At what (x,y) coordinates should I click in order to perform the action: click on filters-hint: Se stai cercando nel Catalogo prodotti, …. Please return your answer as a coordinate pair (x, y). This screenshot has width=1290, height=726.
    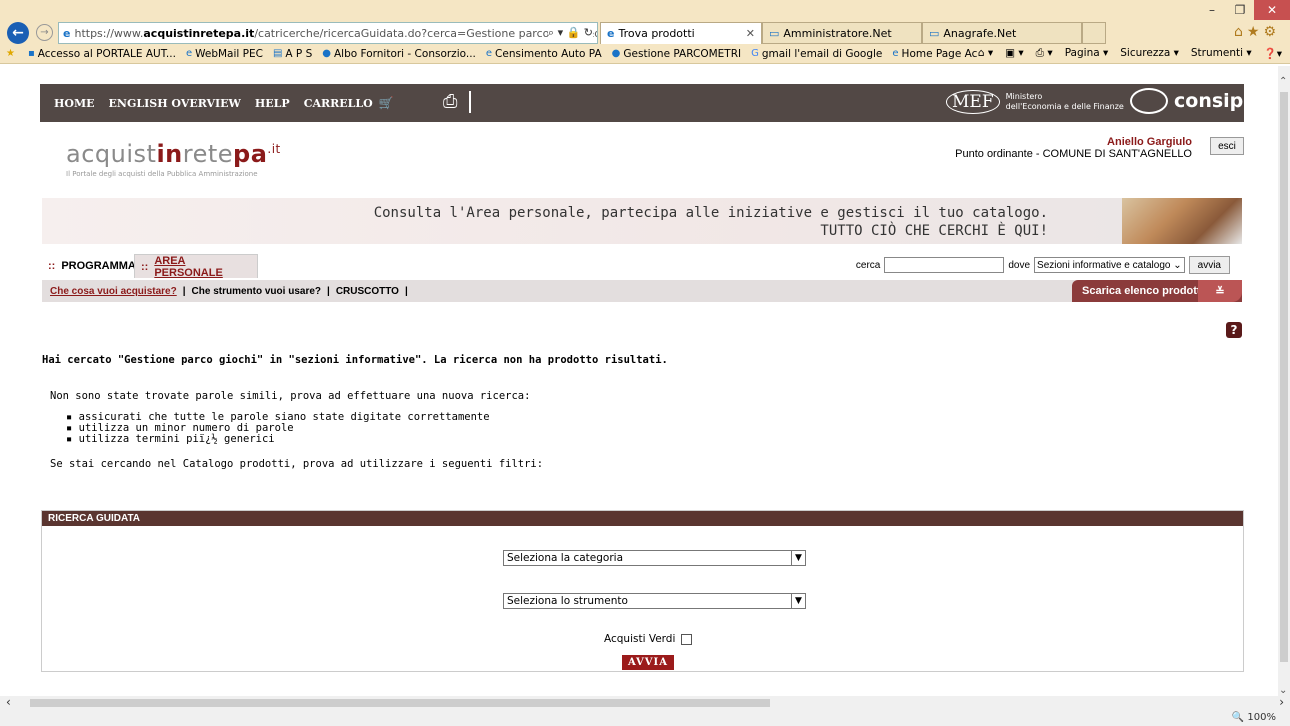
    Looking at the image, I should click on (297, 464).